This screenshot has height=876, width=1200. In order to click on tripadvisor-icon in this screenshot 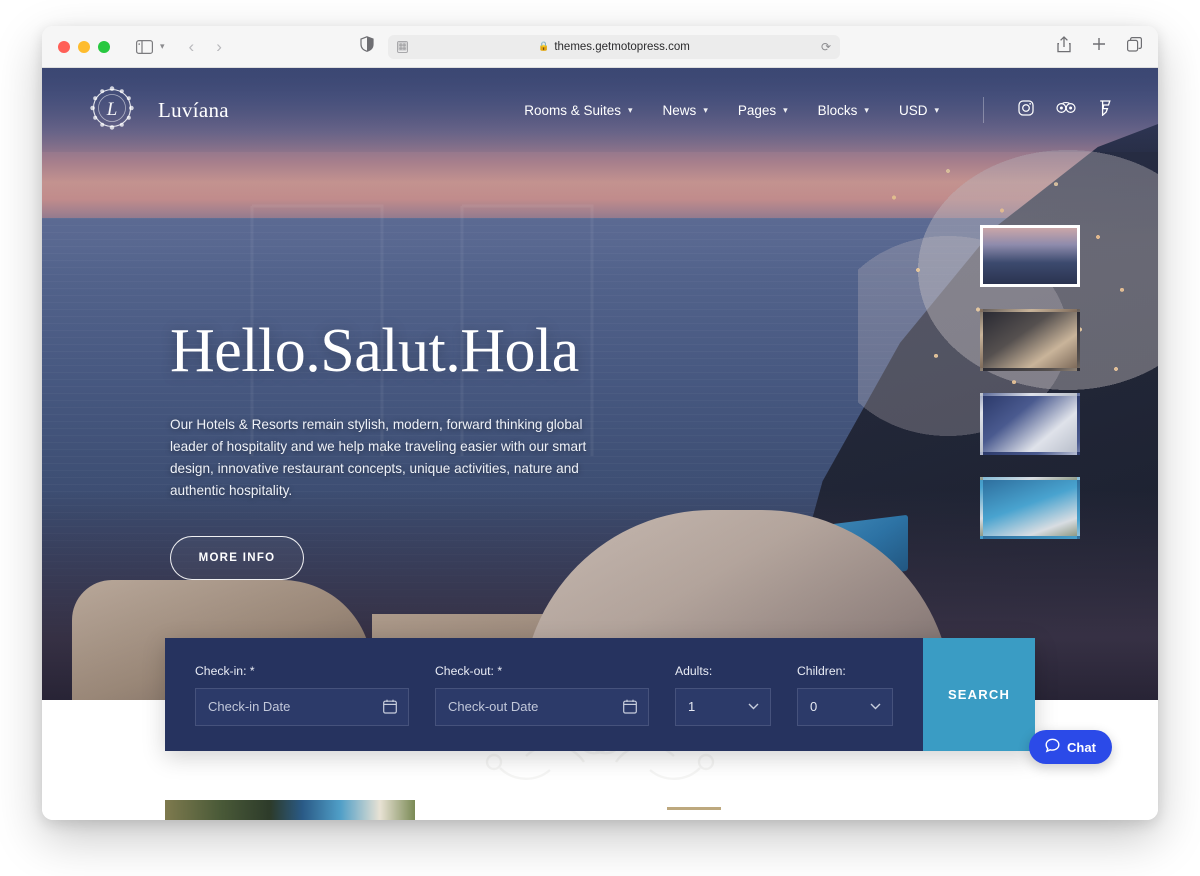, I will do `click(1066, 110)`.